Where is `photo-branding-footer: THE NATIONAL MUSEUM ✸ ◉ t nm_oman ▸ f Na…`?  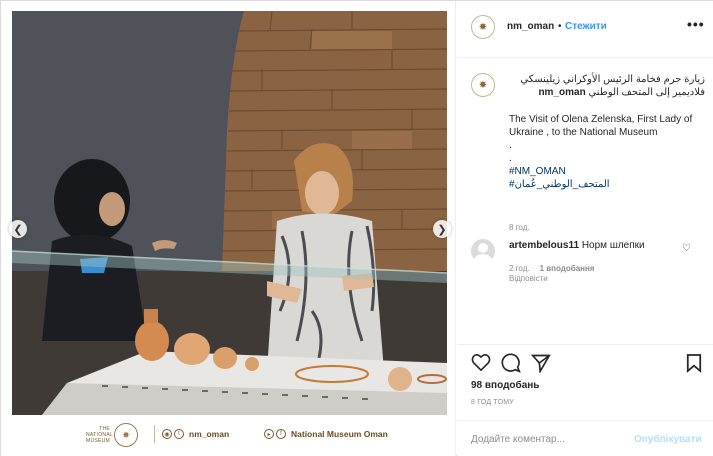 photo-branding-footer: THE NATIONAL MUSEUM ✸ ◉ t nm_oman ▸ f Na… is located at coordinates (229, 434).